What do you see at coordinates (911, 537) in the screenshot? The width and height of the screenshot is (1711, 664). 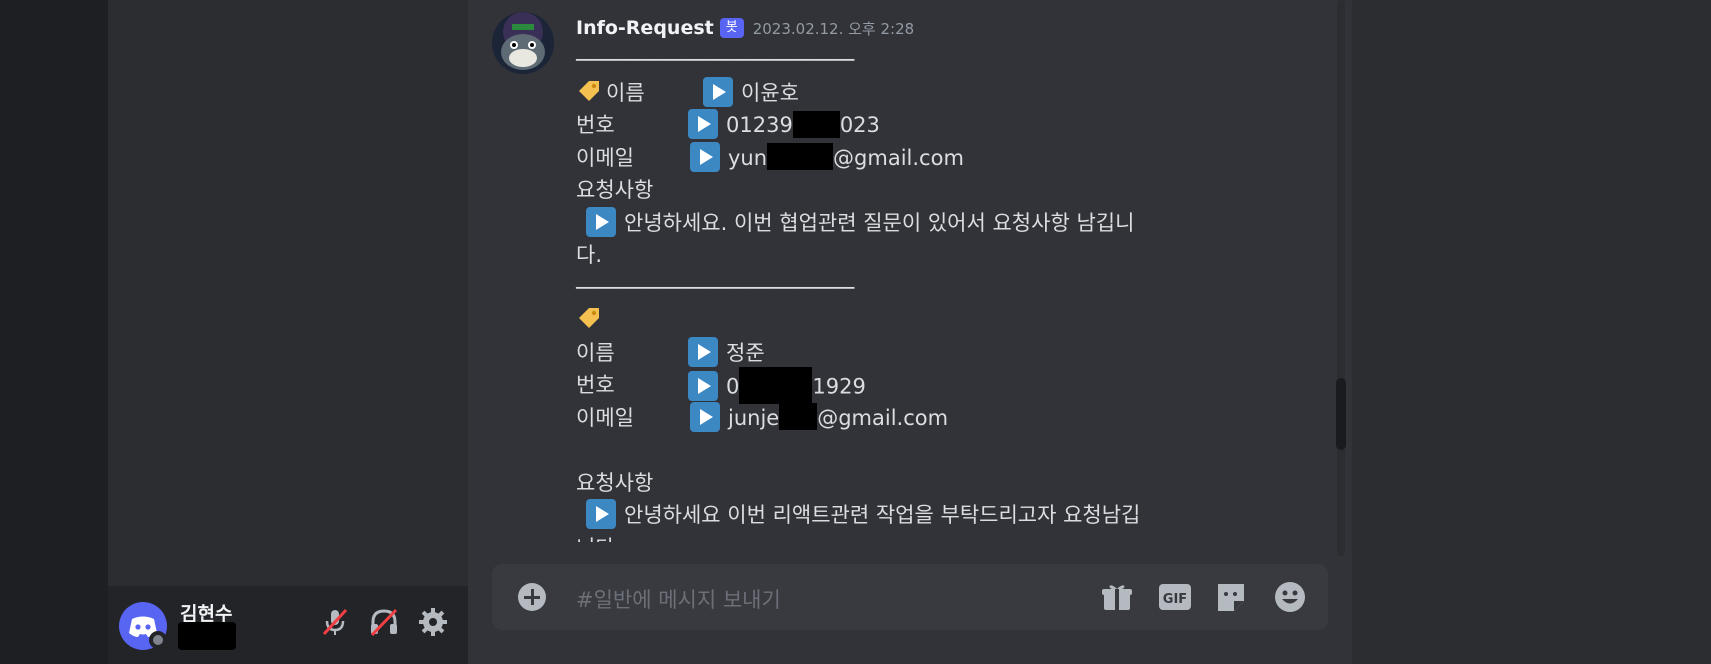 I see `entry2-request-line2: 니다` at bounding box center [911, 537].